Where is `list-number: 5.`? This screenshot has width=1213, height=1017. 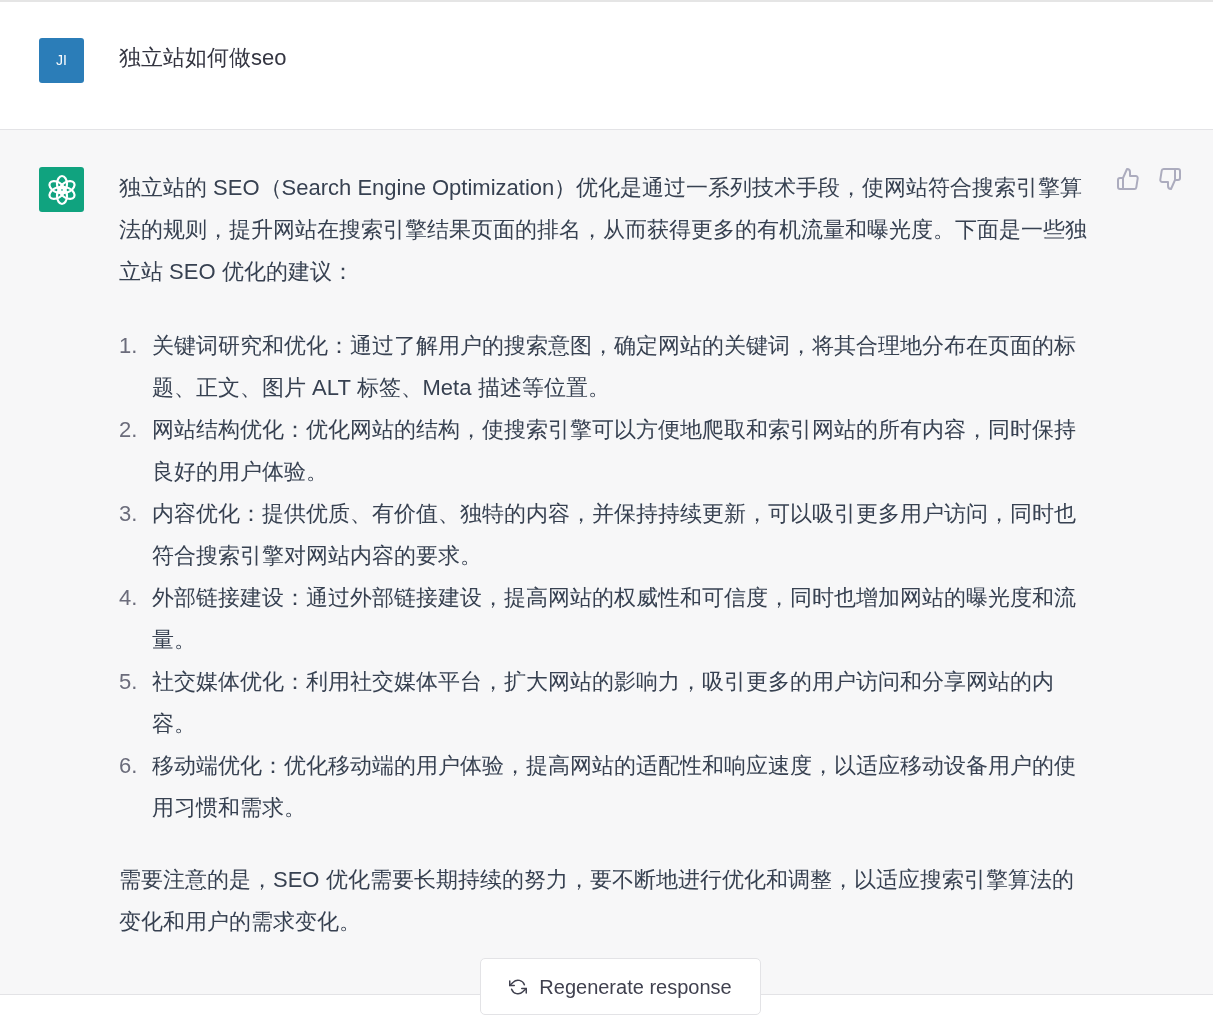
list-number: 5. is located at coordinates (129, 682).